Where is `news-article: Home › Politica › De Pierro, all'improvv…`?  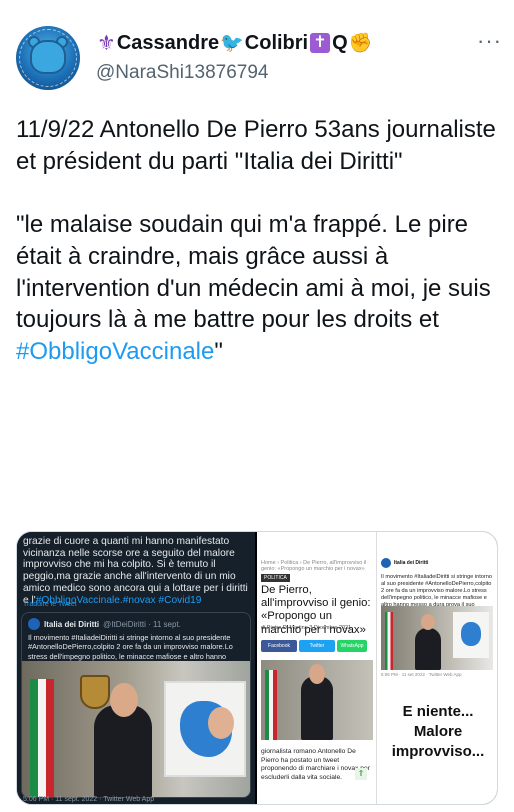 news-article: Home › Politica › De Pierro, all'improvv… is located at coordinates (317, 668).